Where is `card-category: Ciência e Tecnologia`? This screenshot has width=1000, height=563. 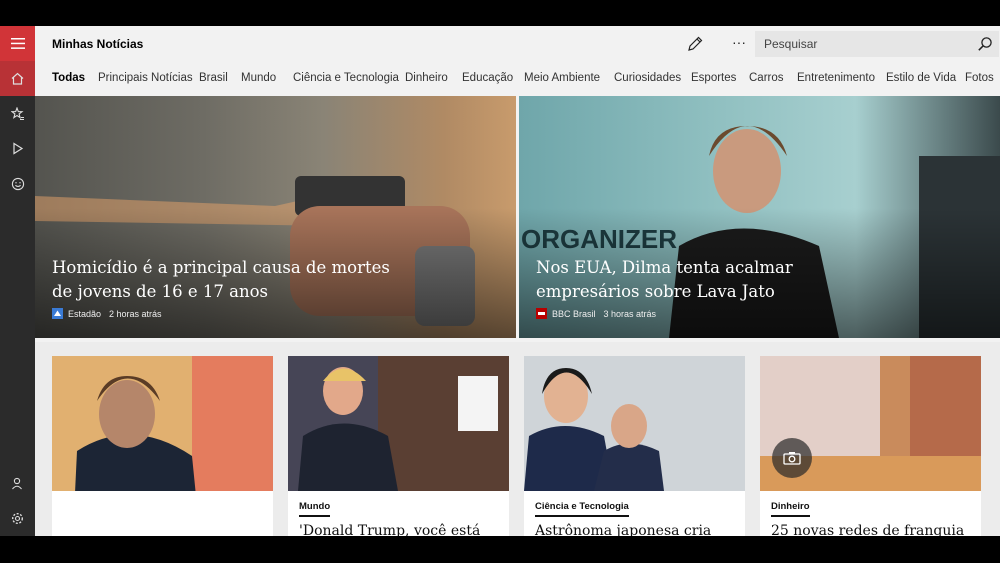 card-category: Ciência e Tecnologia is located at coordinates (582, 509).